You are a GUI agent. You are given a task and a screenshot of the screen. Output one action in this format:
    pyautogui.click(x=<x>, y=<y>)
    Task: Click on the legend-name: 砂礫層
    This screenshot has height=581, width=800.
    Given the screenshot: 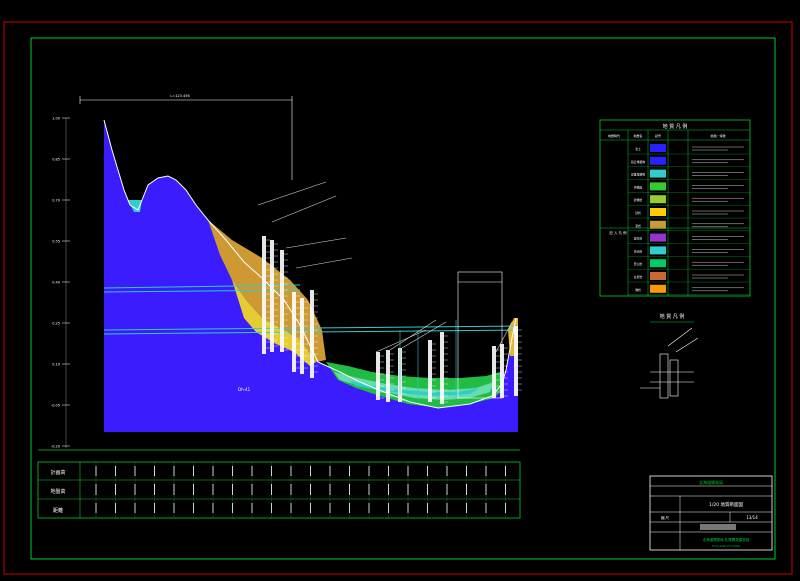 What is the action you would take?
    pyautogui.click(x=638, y=200)
    